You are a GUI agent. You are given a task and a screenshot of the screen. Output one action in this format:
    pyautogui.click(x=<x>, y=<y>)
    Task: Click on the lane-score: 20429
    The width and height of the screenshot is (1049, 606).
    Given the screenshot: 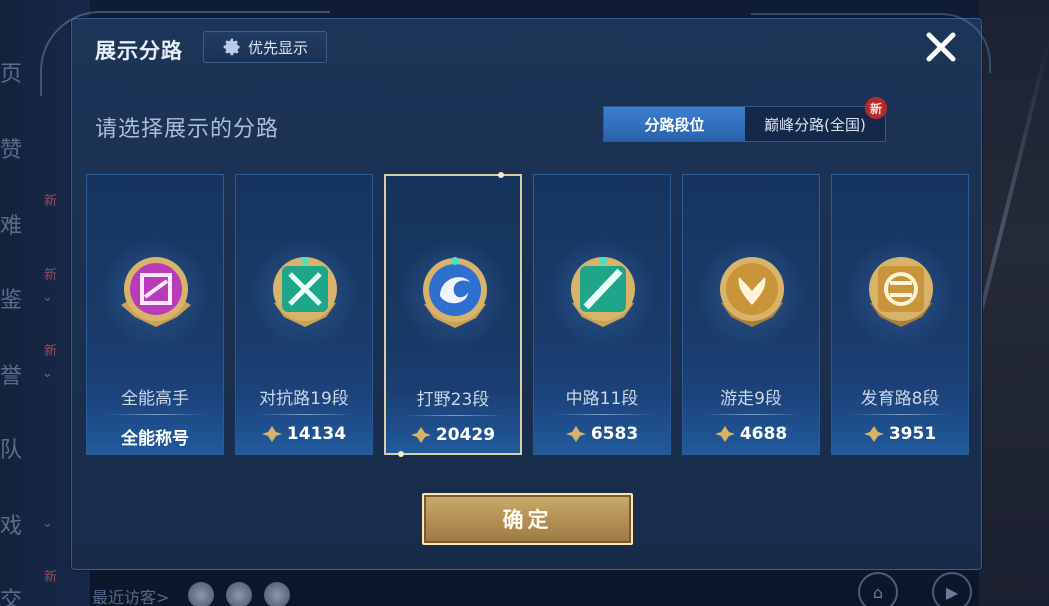 What is the action you would take?
    pyautogui.click(x=453, y=435)
    